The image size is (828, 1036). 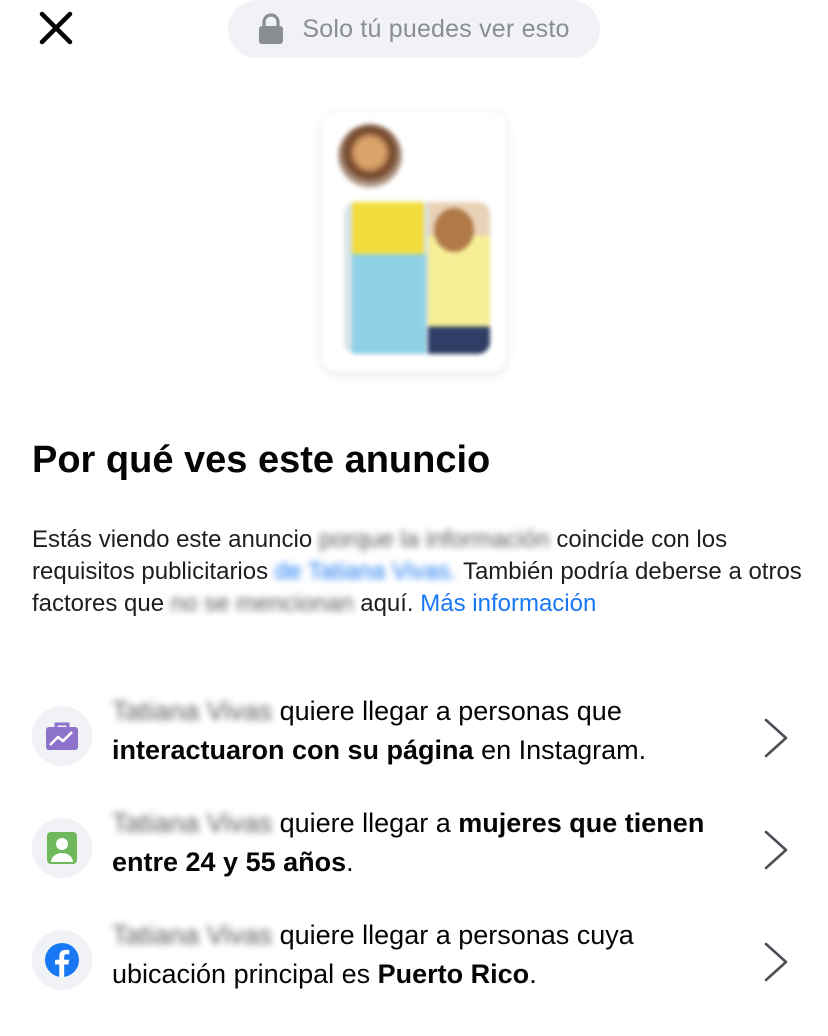 I want to click on page-title: Por qué ves este anuncio, so click(x=261, y=460).